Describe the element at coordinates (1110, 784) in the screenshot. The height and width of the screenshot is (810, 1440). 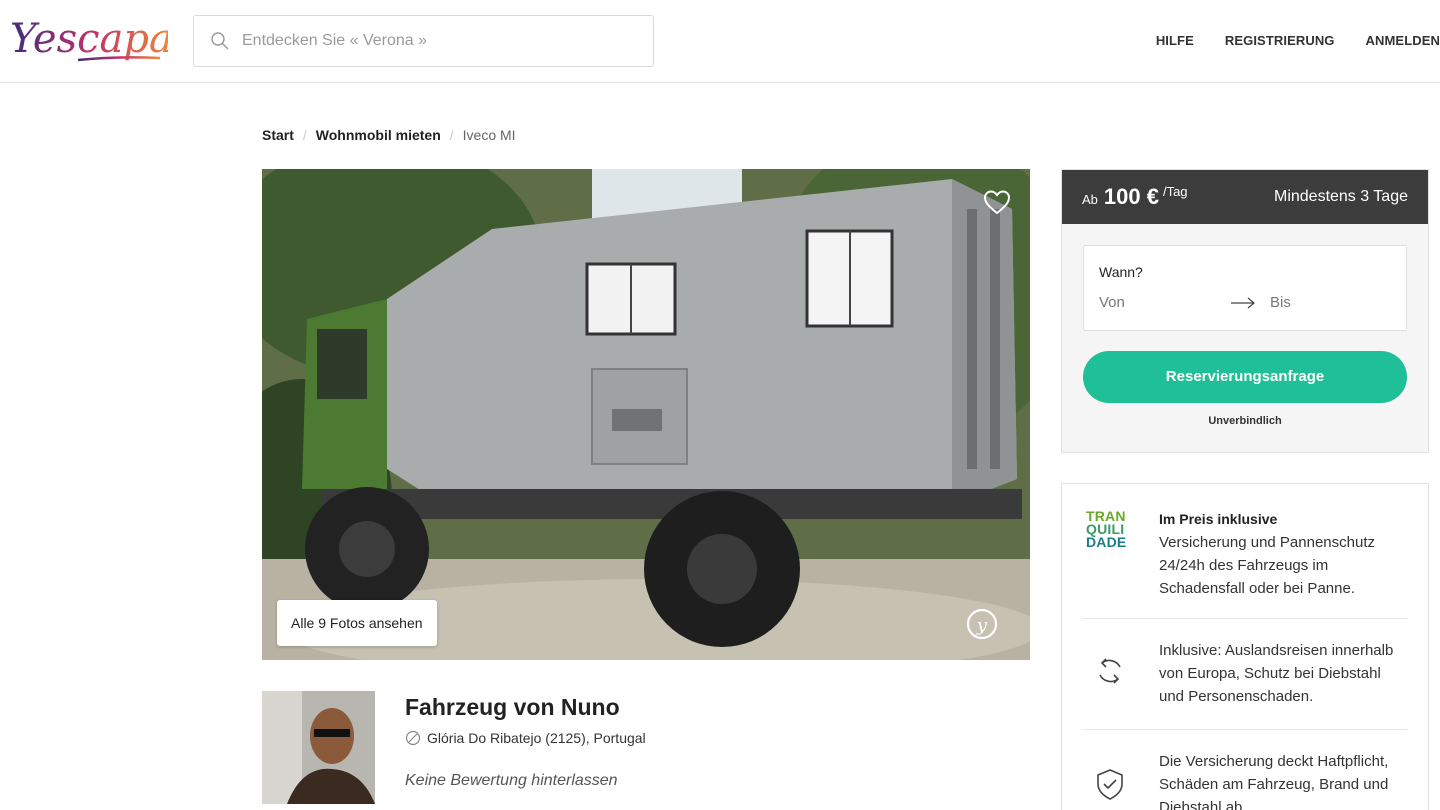
I see `shield-check-icon` at that location.